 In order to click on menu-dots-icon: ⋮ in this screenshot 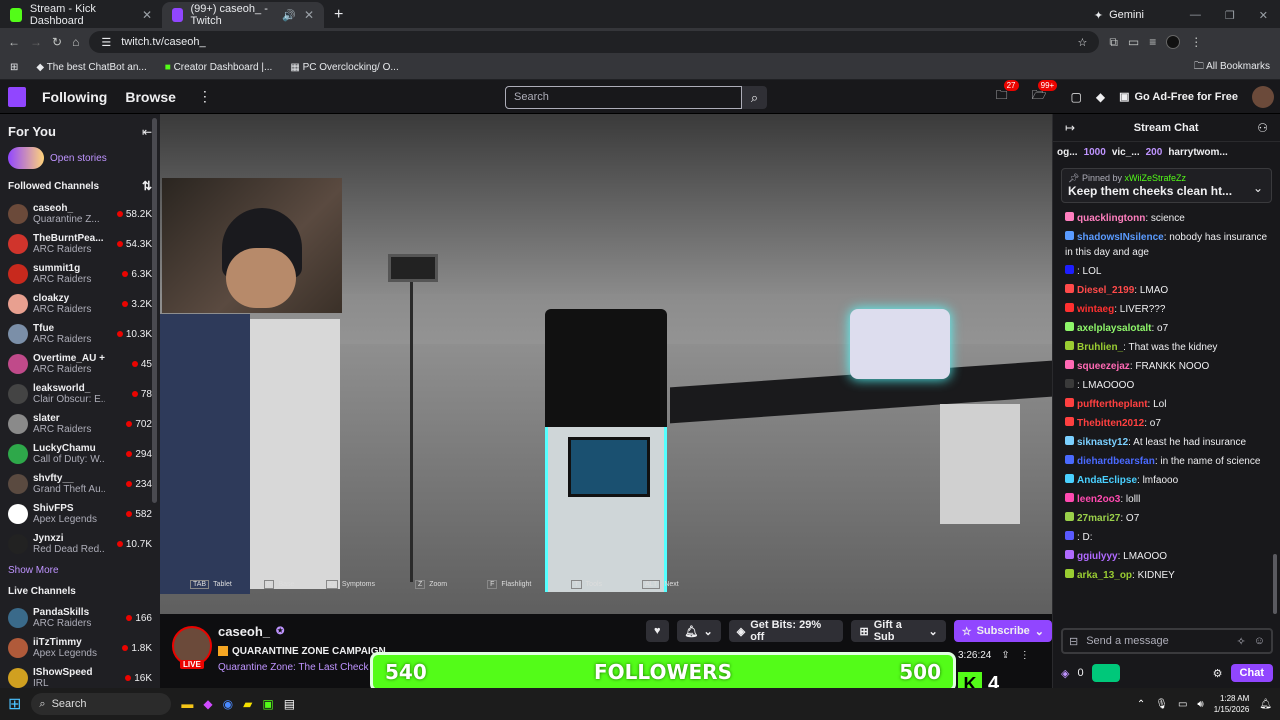, I will do `click(1196, 42)`.